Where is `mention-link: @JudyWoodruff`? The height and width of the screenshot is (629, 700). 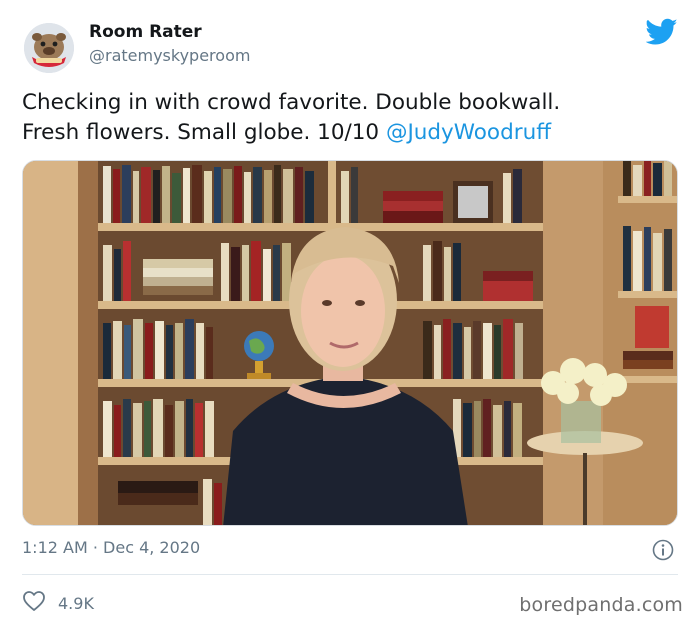
mention-link: @JudyWoodruff is located at coordinates (468, 132).